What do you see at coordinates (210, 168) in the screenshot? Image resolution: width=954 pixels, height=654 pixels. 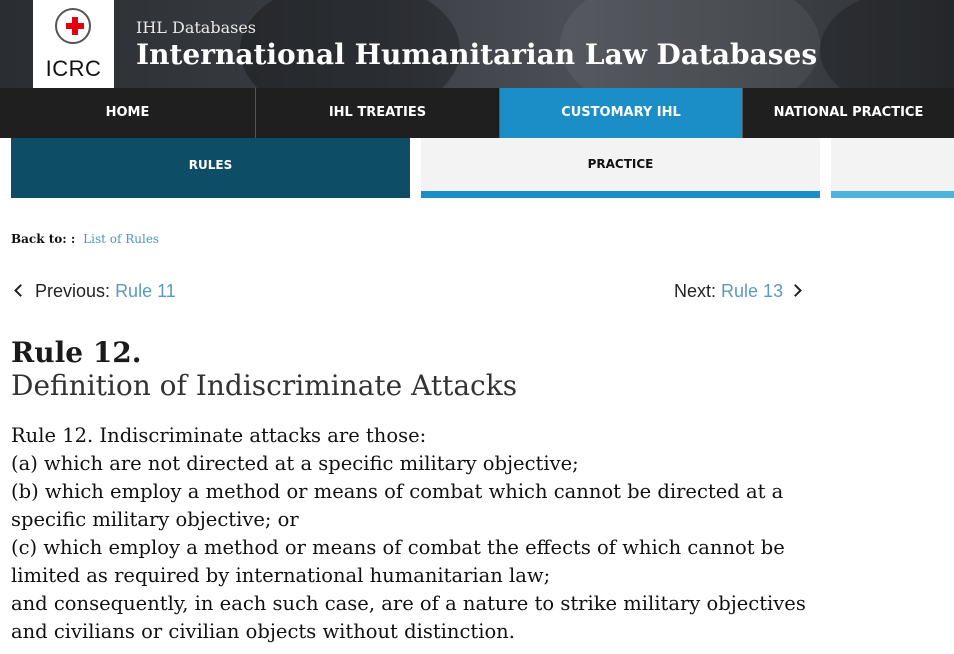 I see `tab-rules: RULES` at bounding box center [210, 168].